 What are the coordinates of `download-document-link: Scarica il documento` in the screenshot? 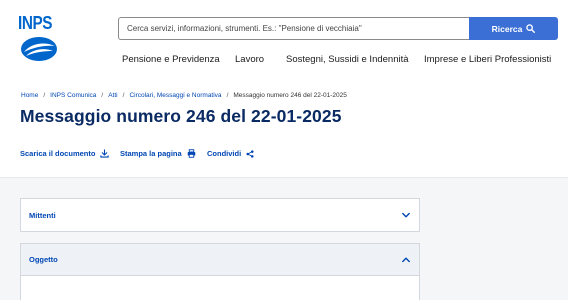 It's located at (65, 153).